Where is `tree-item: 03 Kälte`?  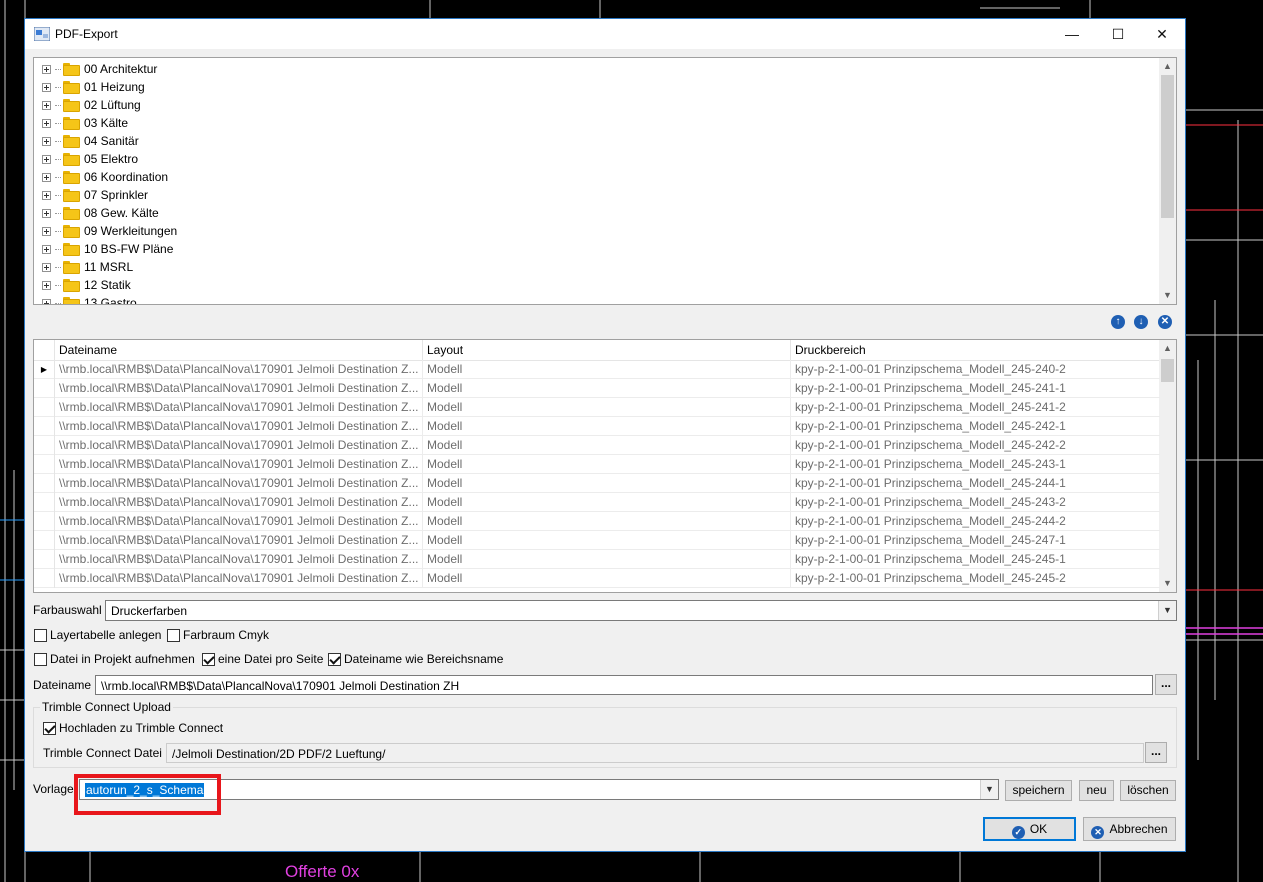
tree-item: 03 Kälte is located at coordinates (85, 123).